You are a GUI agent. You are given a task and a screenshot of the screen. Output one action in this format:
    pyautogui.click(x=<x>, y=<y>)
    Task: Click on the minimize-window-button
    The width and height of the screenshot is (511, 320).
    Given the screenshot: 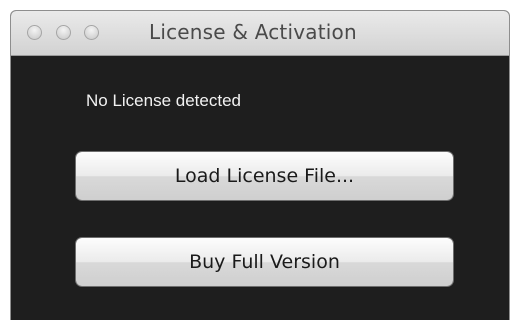 What is the action you would take?
    pyautogui.click(x=63, y=32)
    